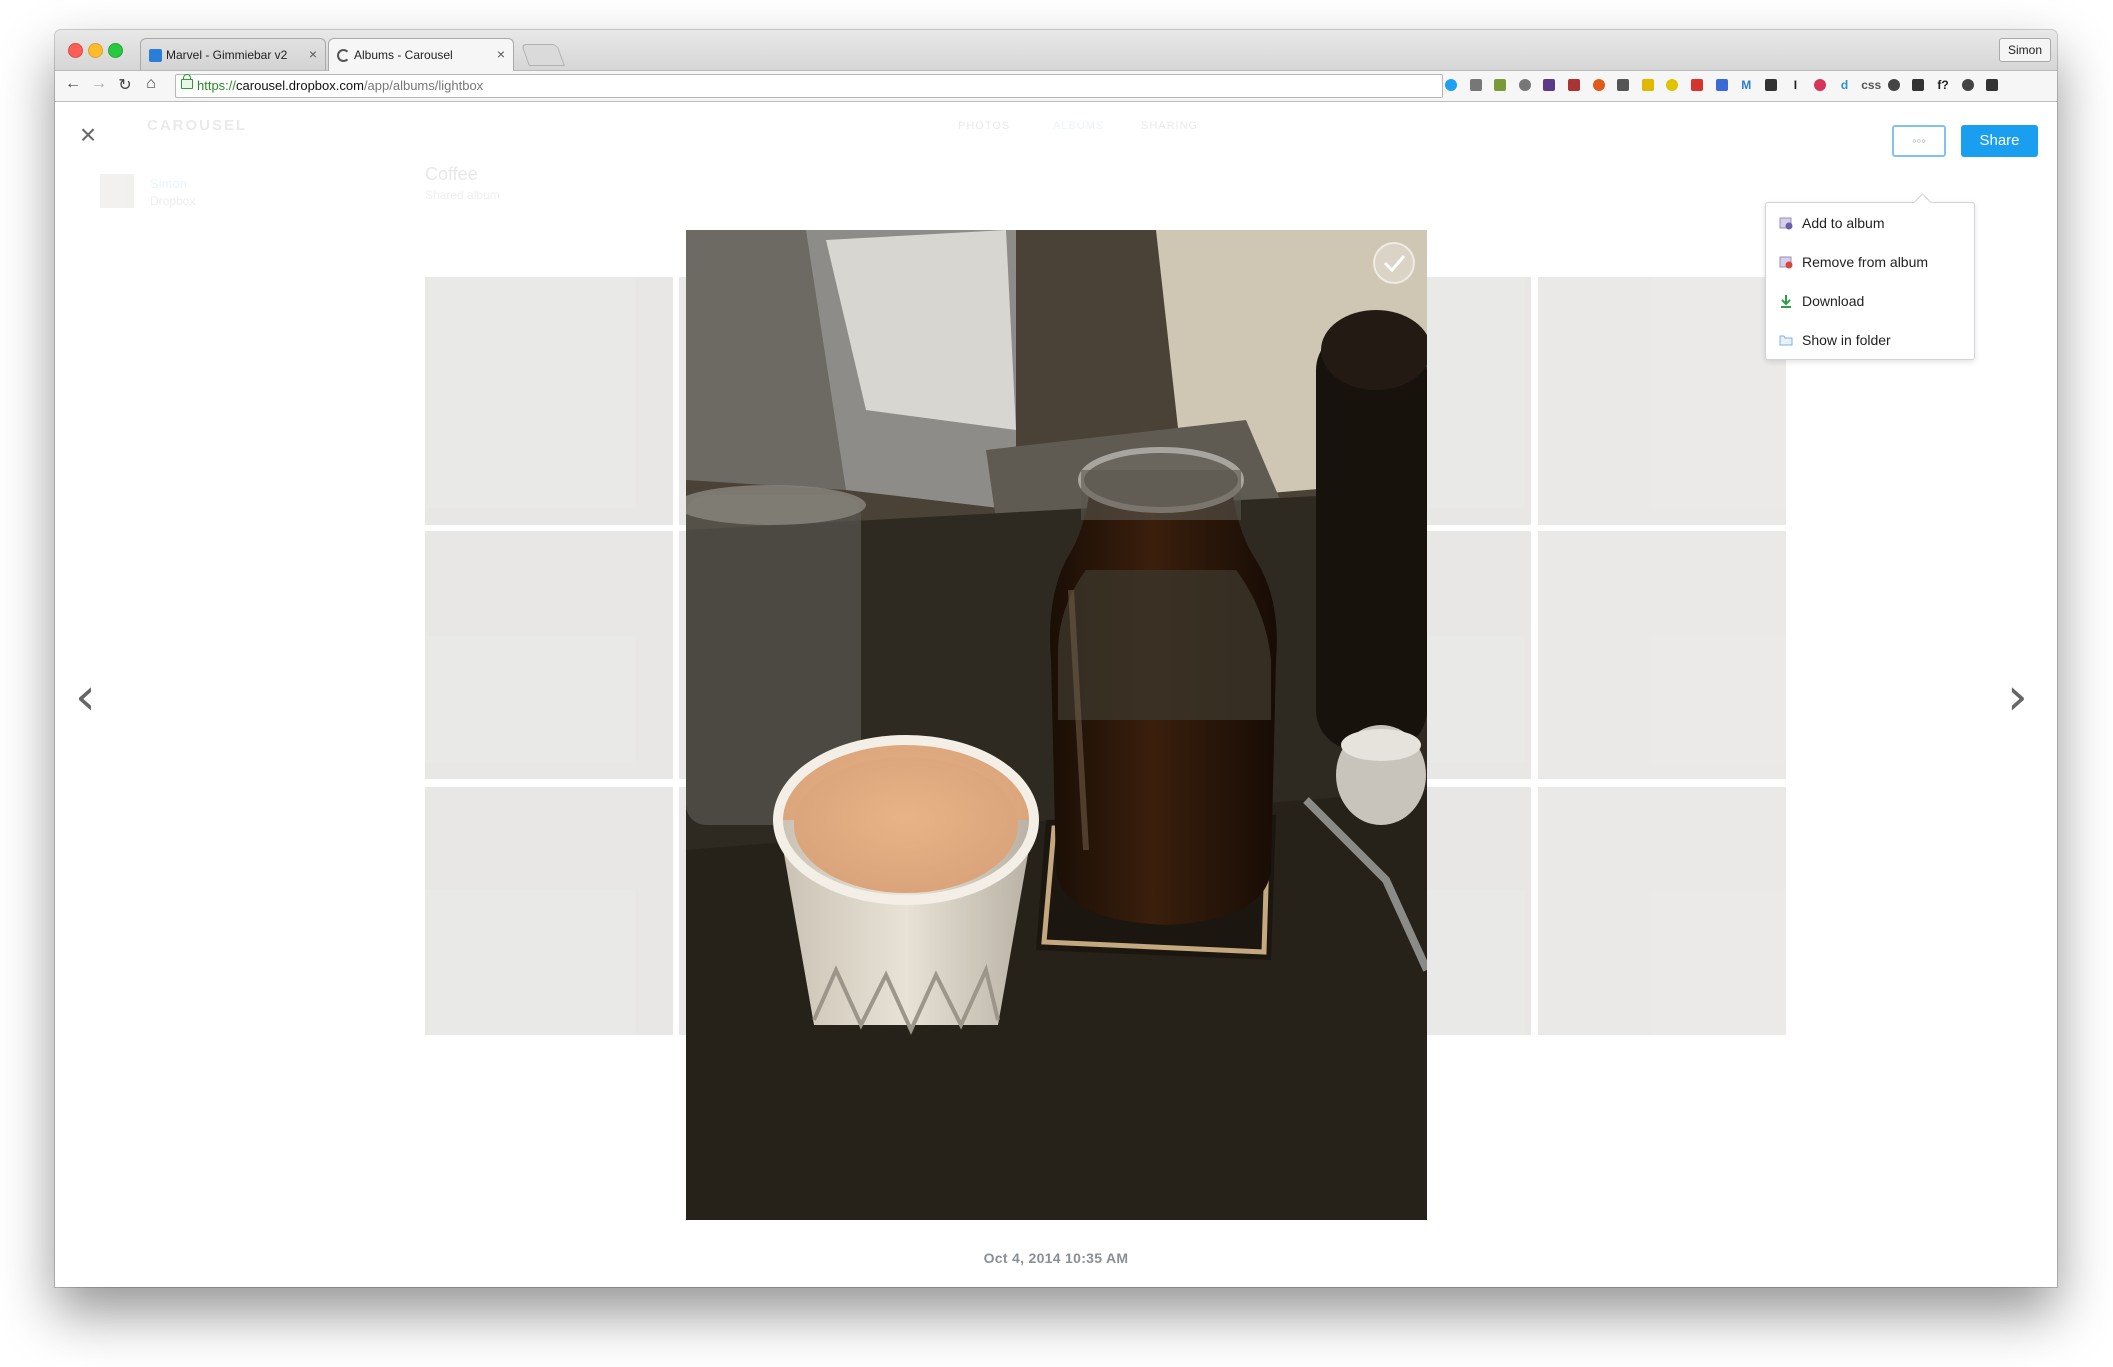 The height and width of the screenshot is (1367, 2113). I want to click on sidebar-name: Simon, so click(168, 183).